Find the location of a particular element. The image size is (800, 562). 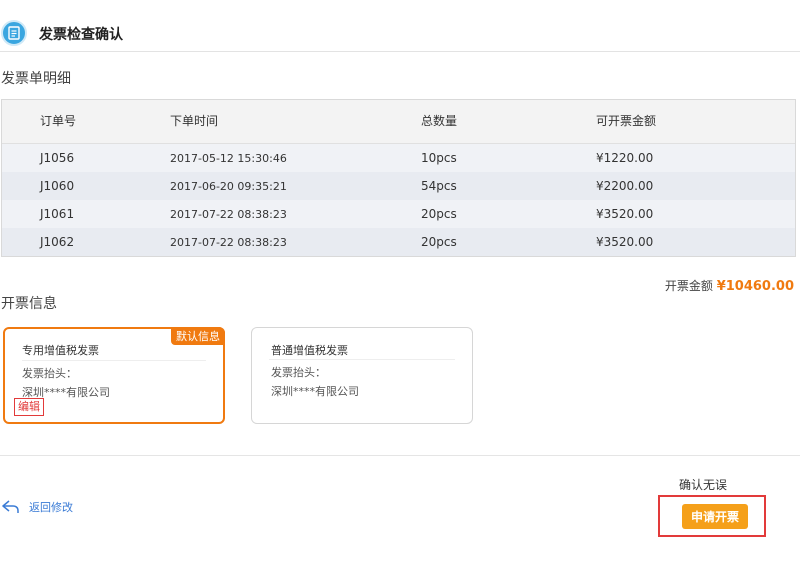

order-quantity: 10pcs is located at coordinates (439, 158).